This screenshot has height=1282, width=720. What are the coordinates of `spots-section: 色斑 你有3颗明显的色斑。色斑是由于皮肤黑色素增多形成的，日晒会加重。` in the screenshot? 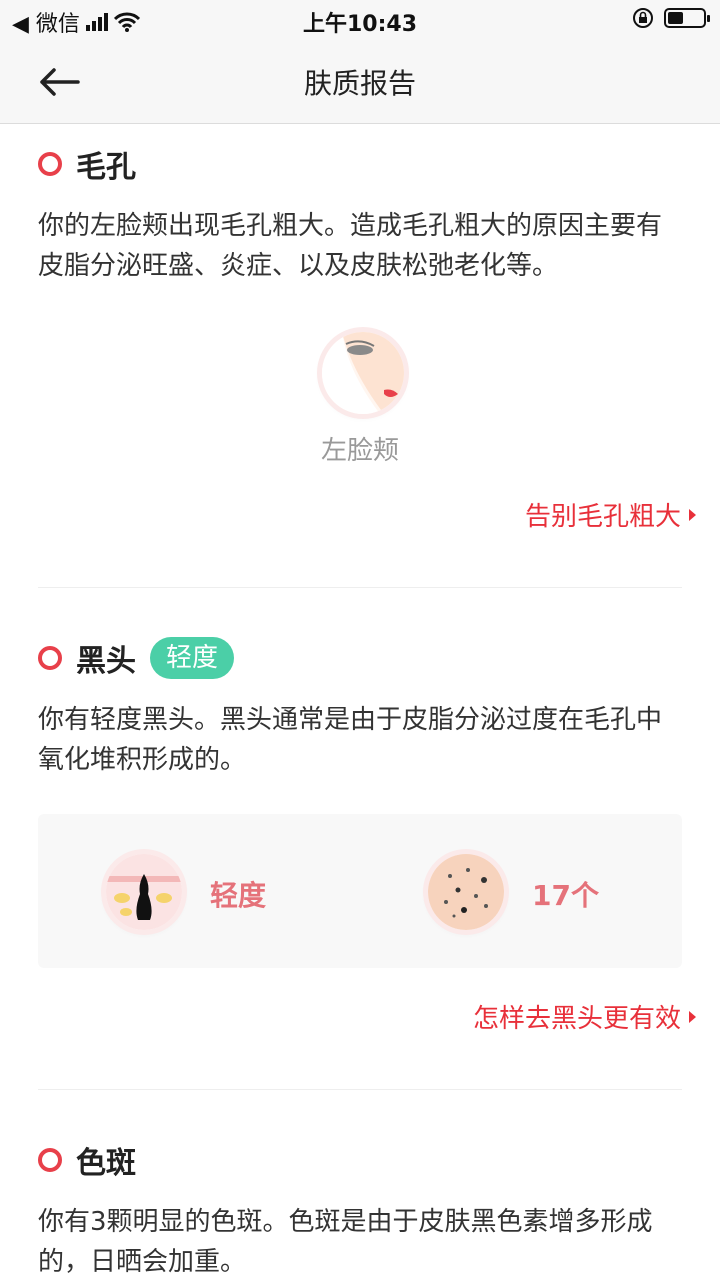 It's located at (360, 1211).